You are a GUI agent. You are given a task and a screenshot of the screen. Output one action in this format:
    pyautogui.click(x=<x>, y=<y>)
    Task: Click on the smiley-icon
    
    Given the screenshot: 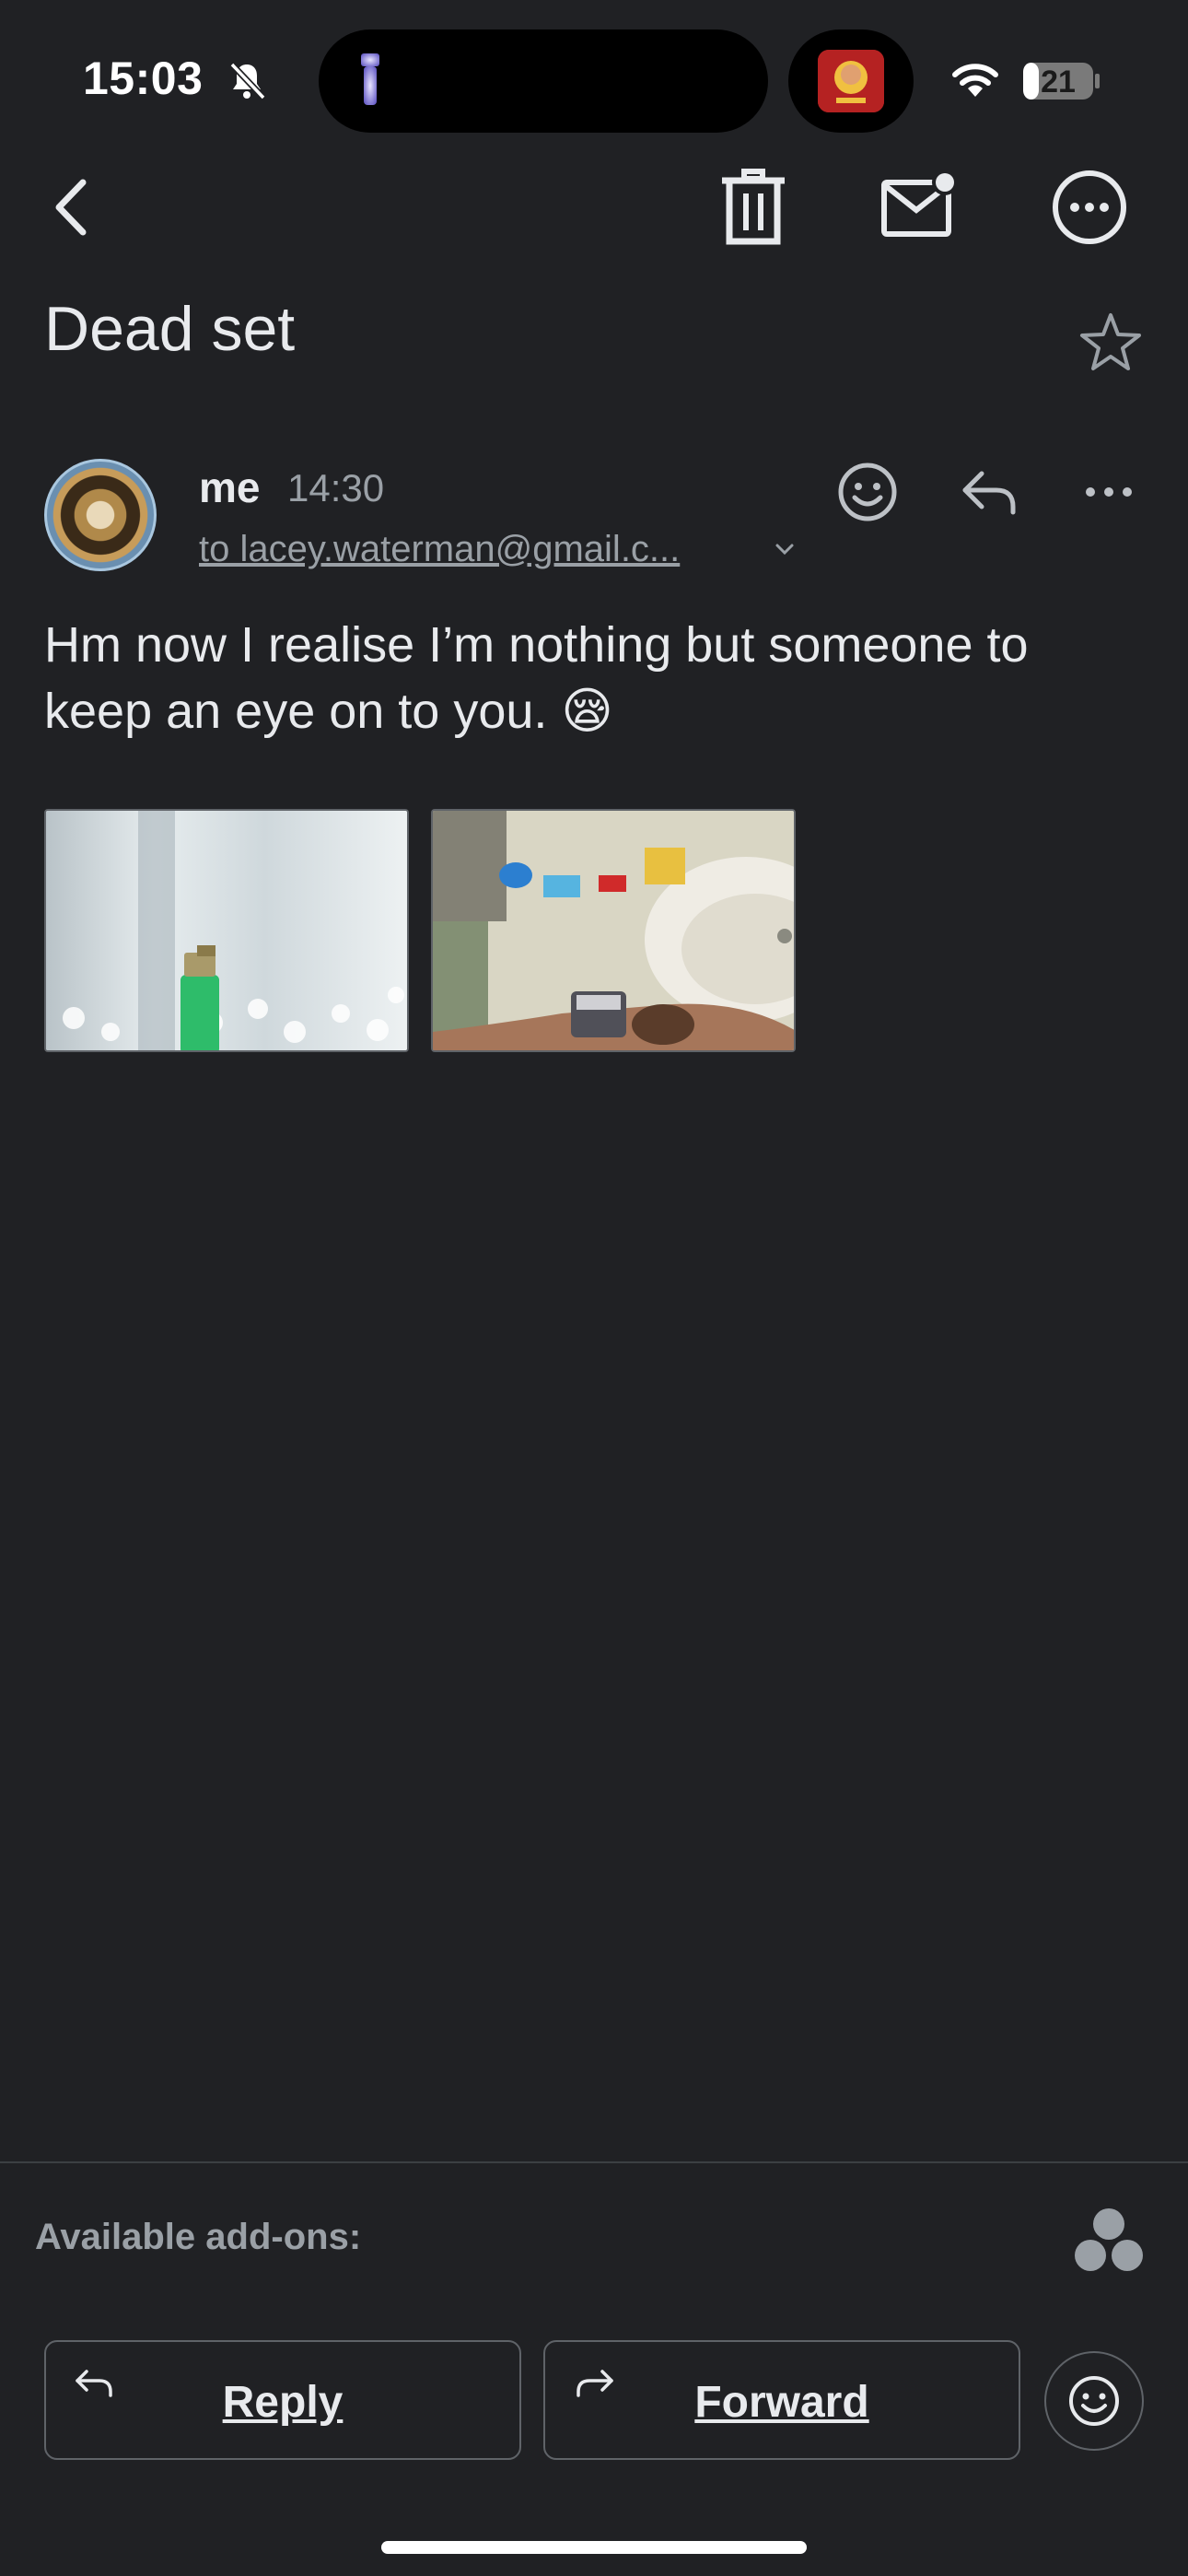 What is the action you would take?
    pyautogui.click(x=1094, y=2401)
    